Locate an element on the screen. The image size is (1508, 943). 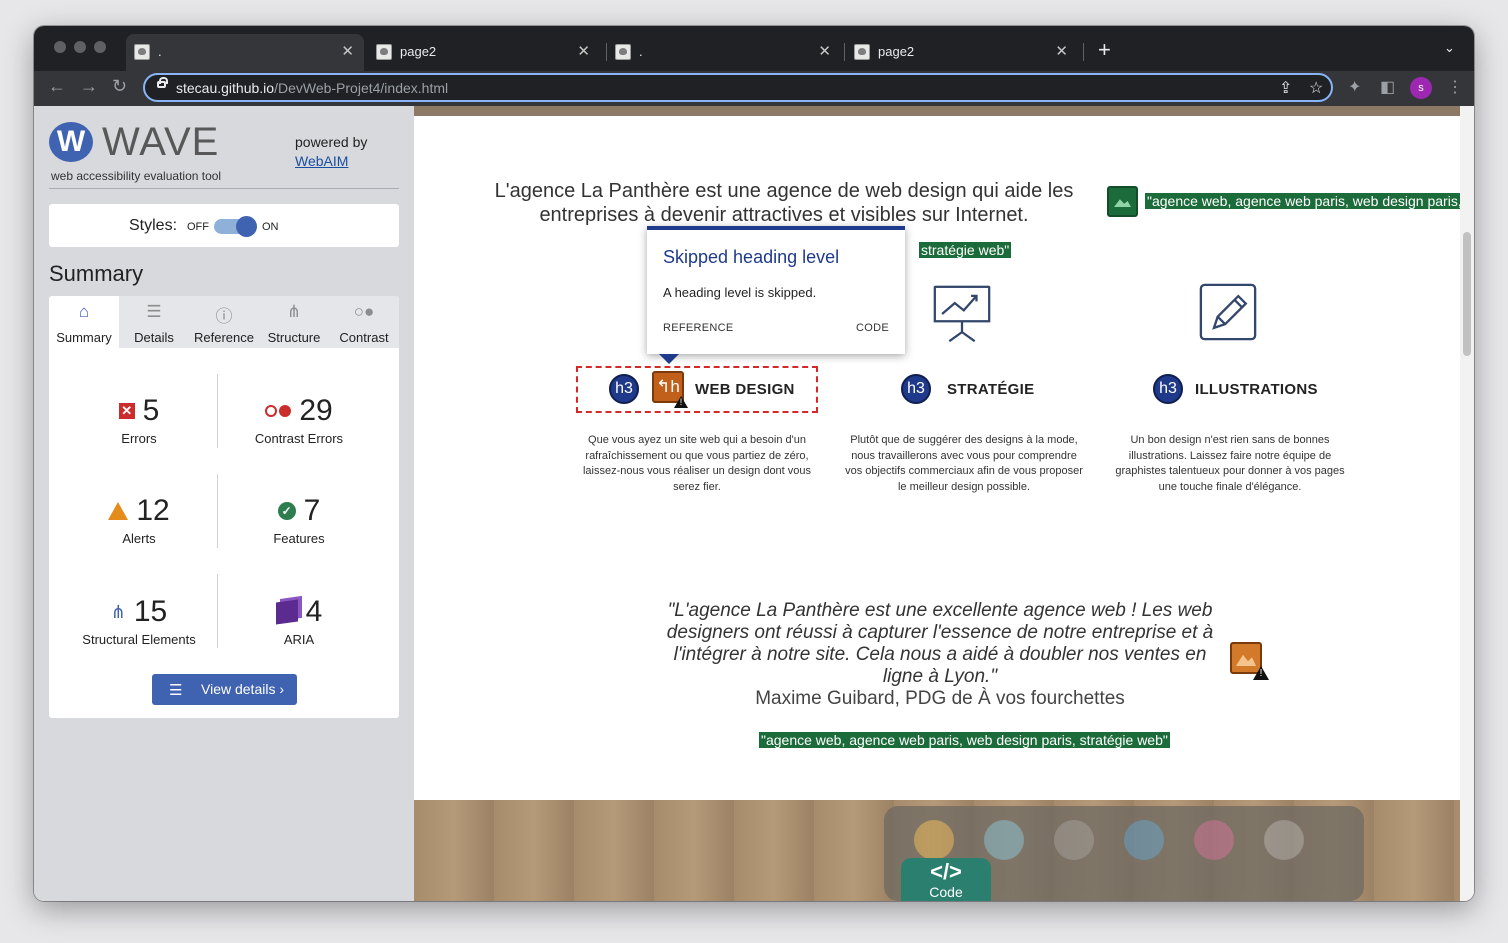
info-icon: ⓘ is located at coordinates (224, 316).